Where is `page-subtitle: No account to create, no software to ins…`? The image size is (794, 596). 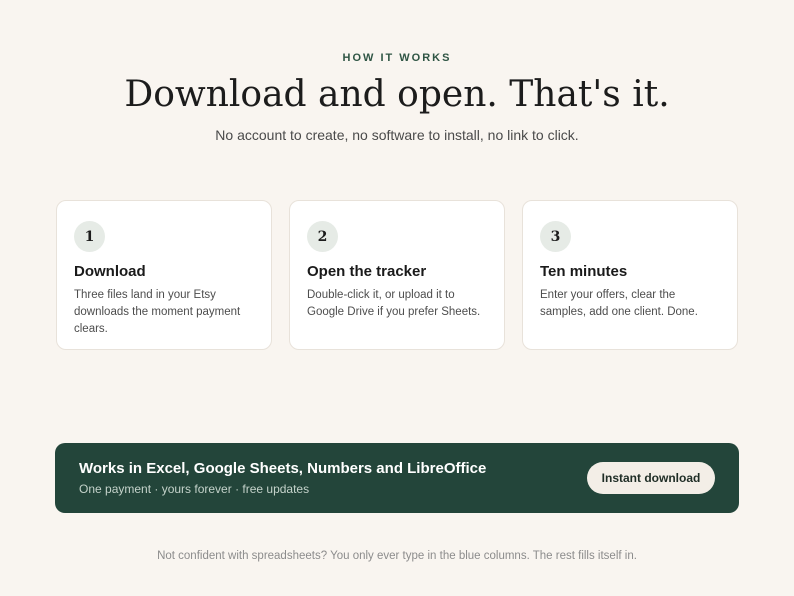
page-subtitle: No account to create, no software to ins… is located at coordinates (397, 135).